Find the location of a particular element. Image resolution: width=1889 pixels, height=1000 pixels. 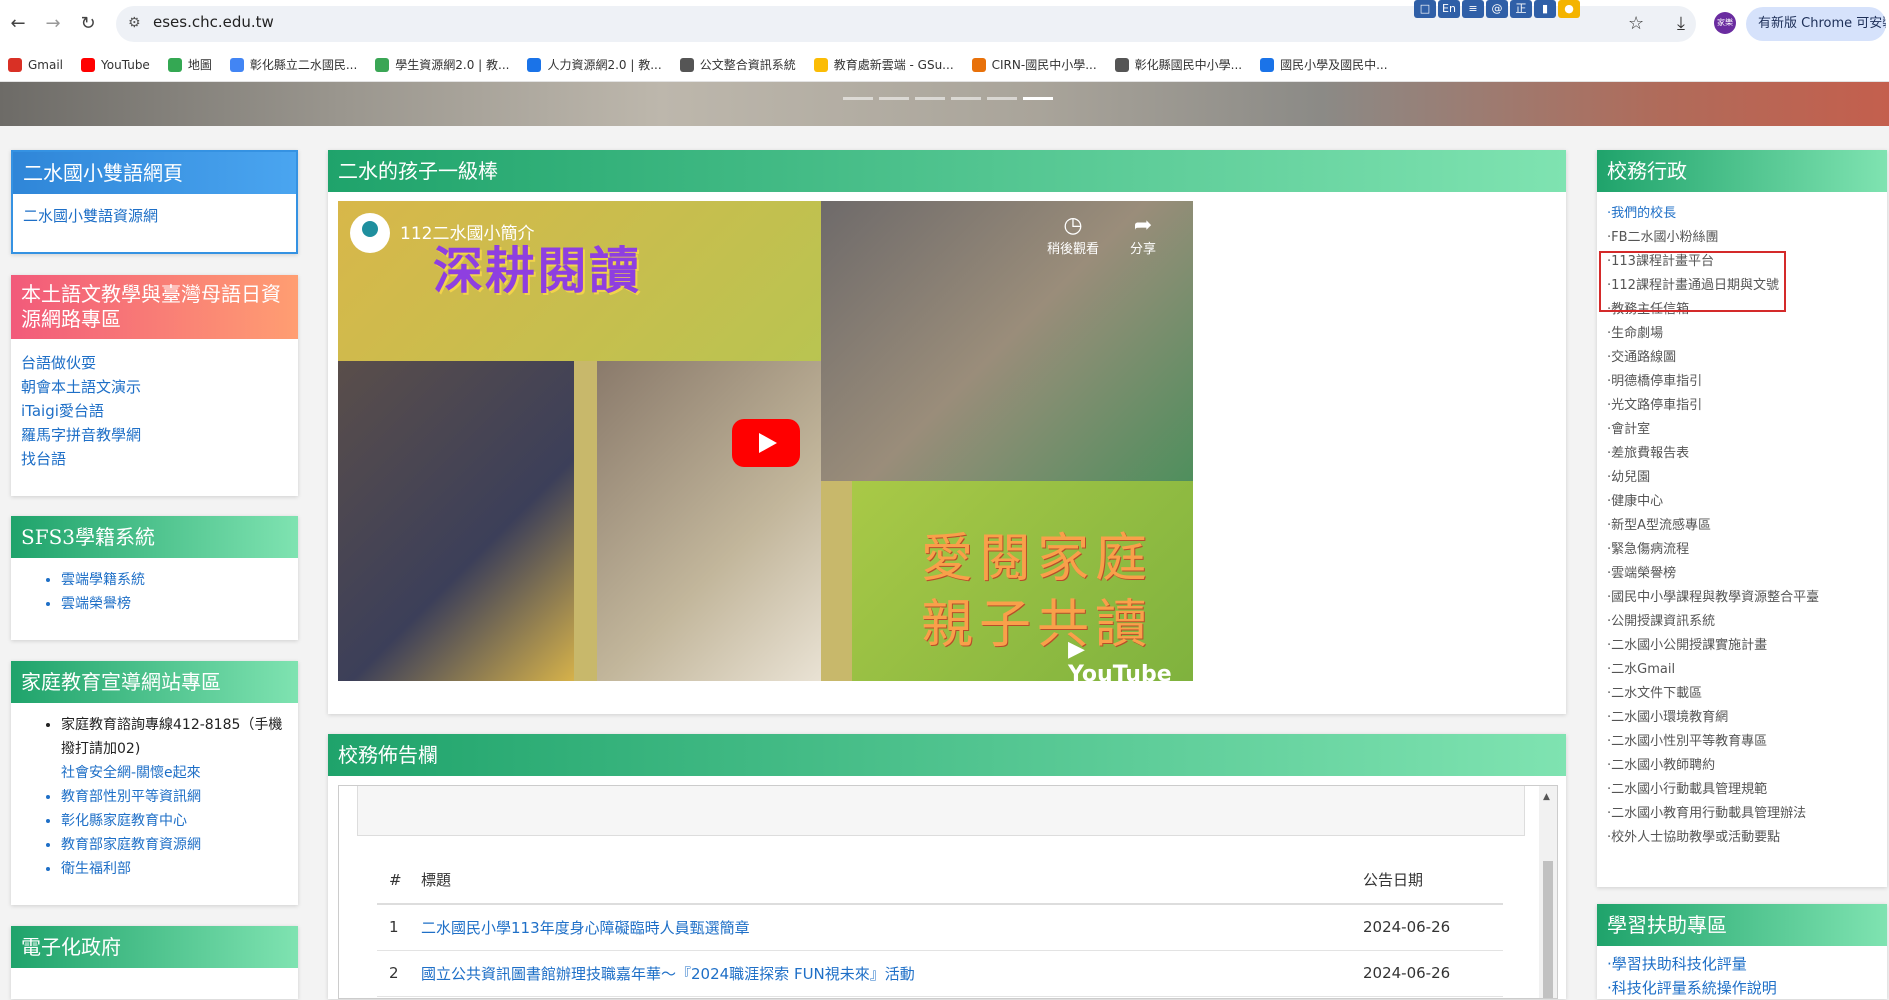

admin-link: ·幼兒園 is located at coordinates (1742, 478).